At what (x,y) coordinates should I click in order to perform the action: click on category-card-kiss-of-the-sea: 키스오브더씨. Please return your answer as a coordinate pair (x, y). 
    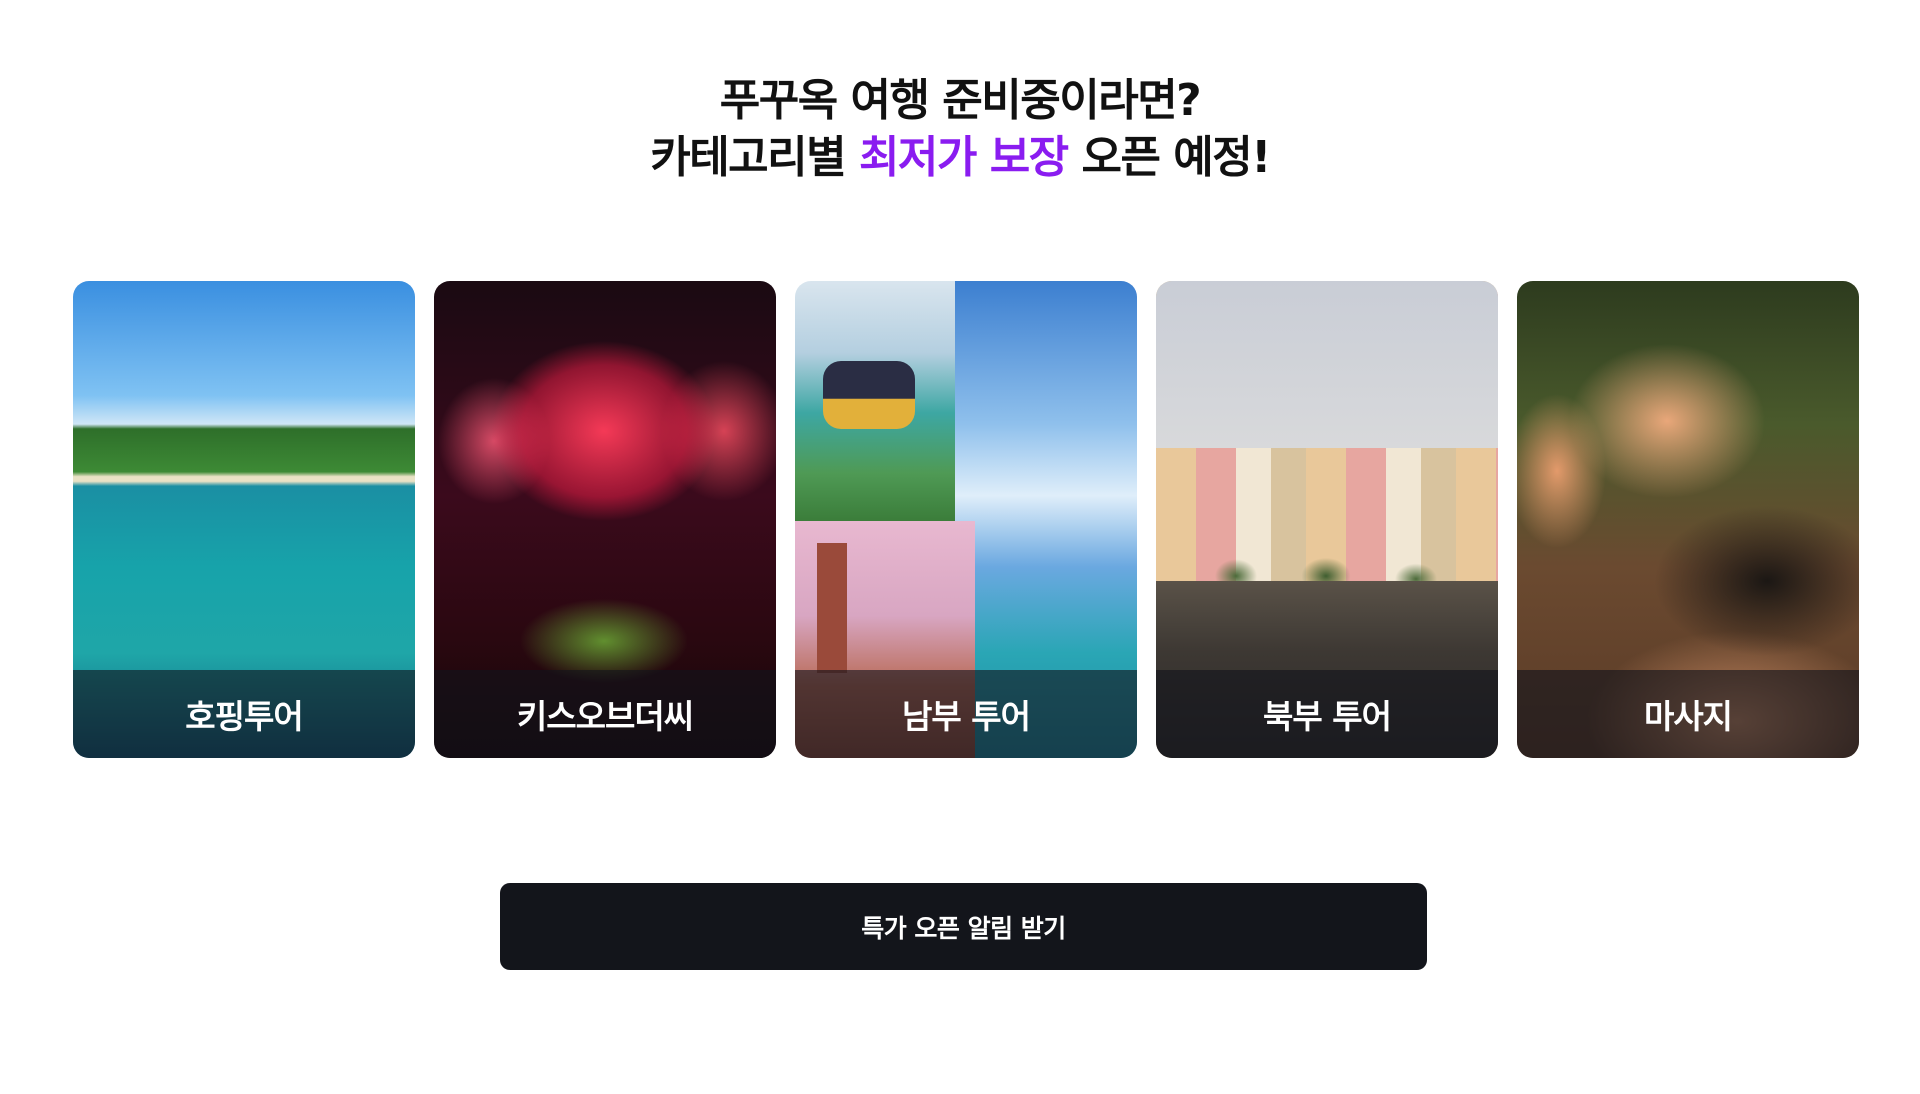
    Looking at the image, I should click on (605, 519).